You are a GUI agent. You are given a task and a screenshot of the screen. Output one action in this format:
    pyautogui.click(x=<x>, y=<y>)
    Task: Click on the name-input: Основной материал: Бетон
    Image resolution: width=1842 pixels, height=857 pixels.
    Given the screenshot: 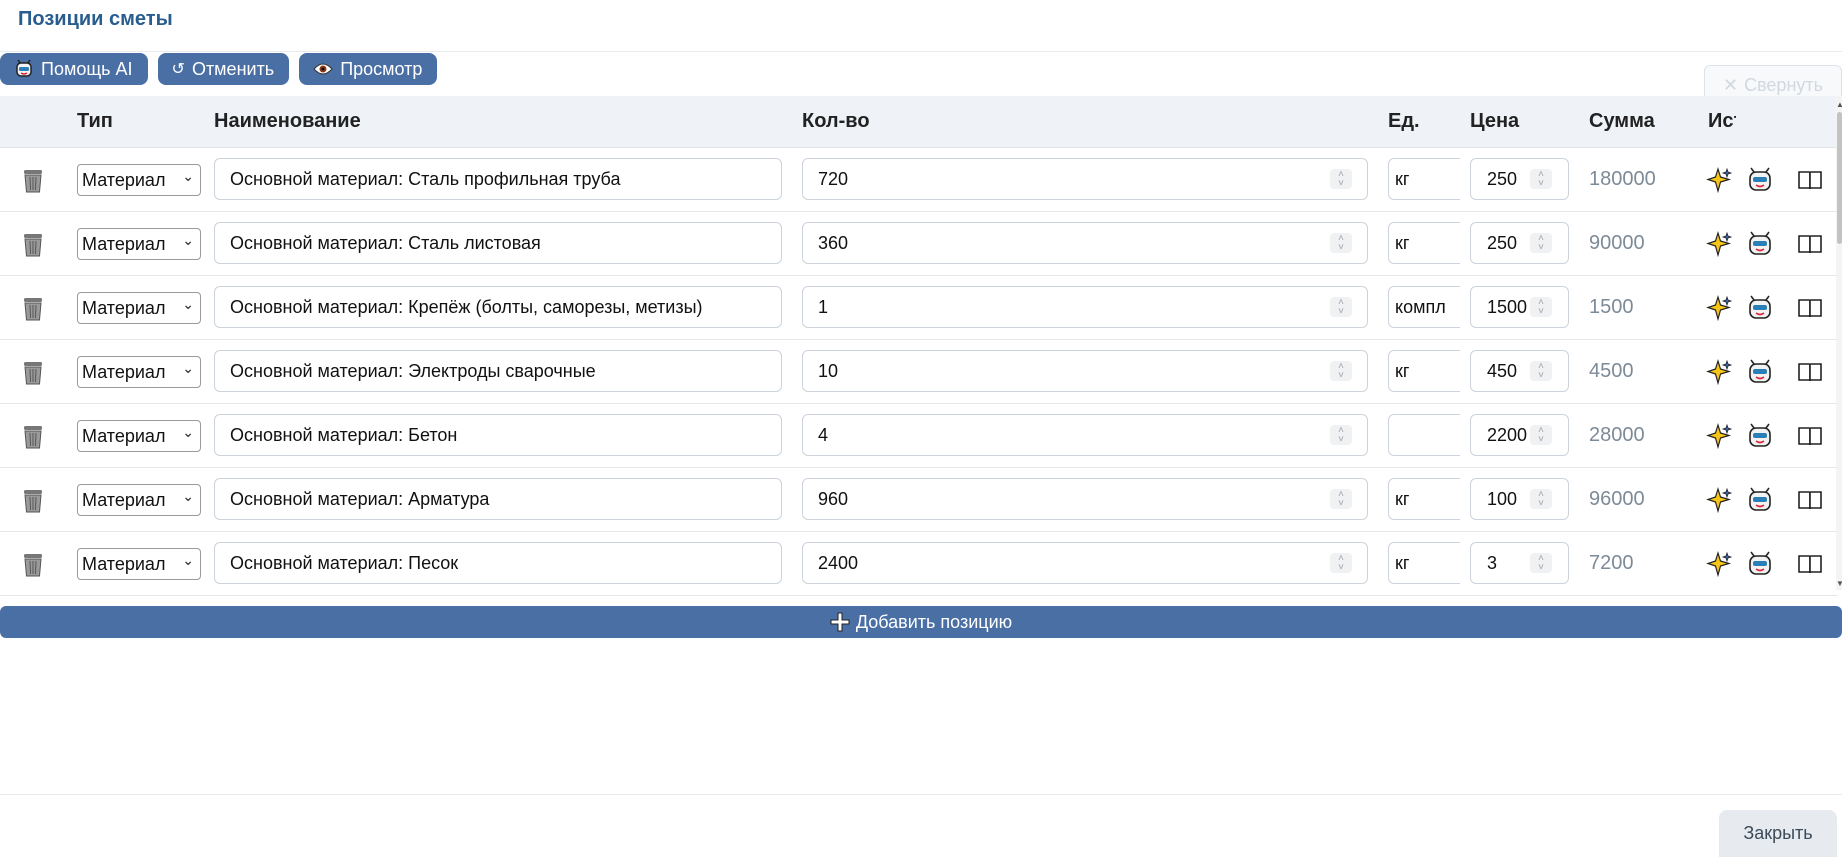 What is the action you would take?
    pyautogui.click(x=498, y=435)
    